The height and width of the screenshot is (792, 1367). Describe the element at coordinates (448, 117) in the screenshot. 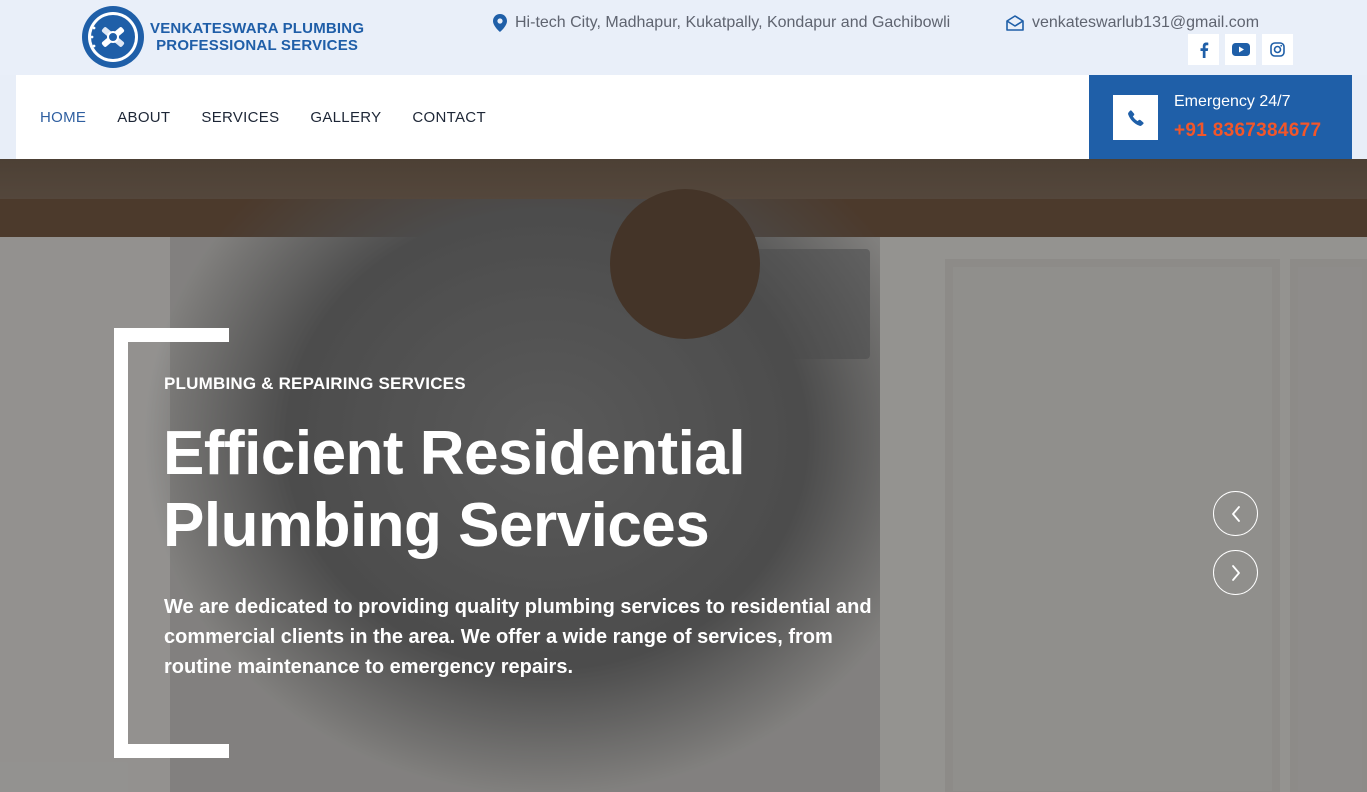

I see `nav-contact: CONTACT` at that location.